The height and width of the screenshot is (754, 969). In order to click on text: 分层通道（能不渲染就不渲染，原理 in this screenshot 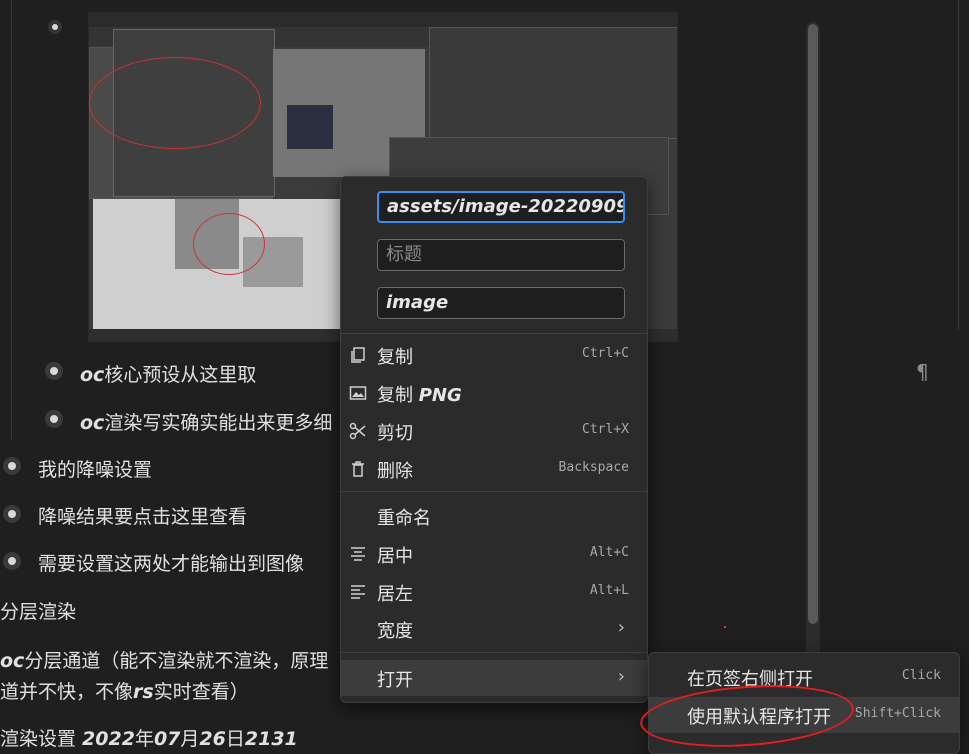, I will do `click(176, 661)`.